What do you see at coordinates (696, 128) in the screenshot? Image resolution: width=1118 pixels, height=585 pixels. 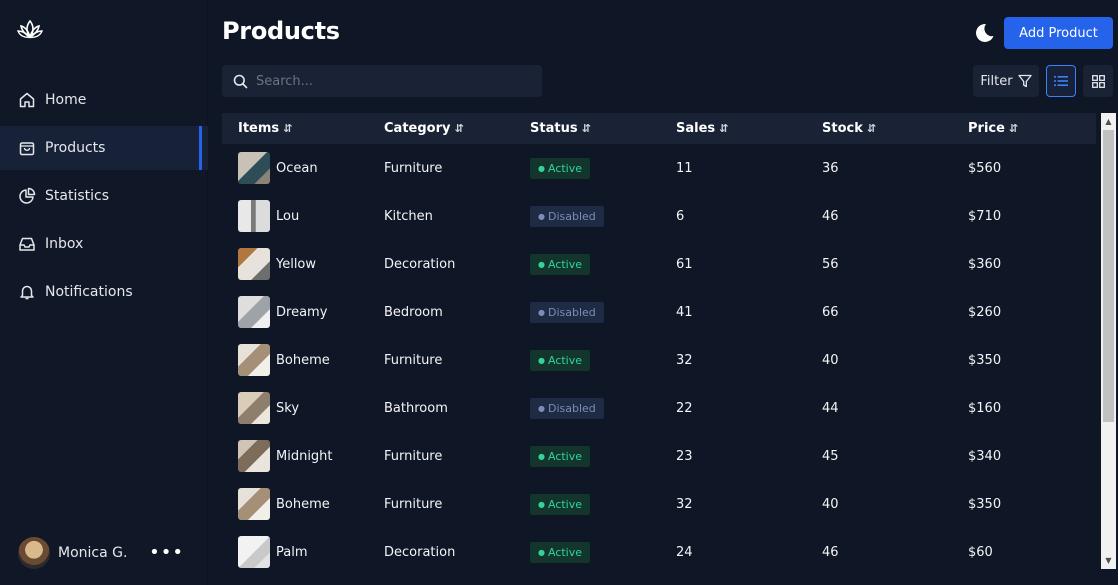 I see `column-label: Sales` at bounding box center [696, 128].